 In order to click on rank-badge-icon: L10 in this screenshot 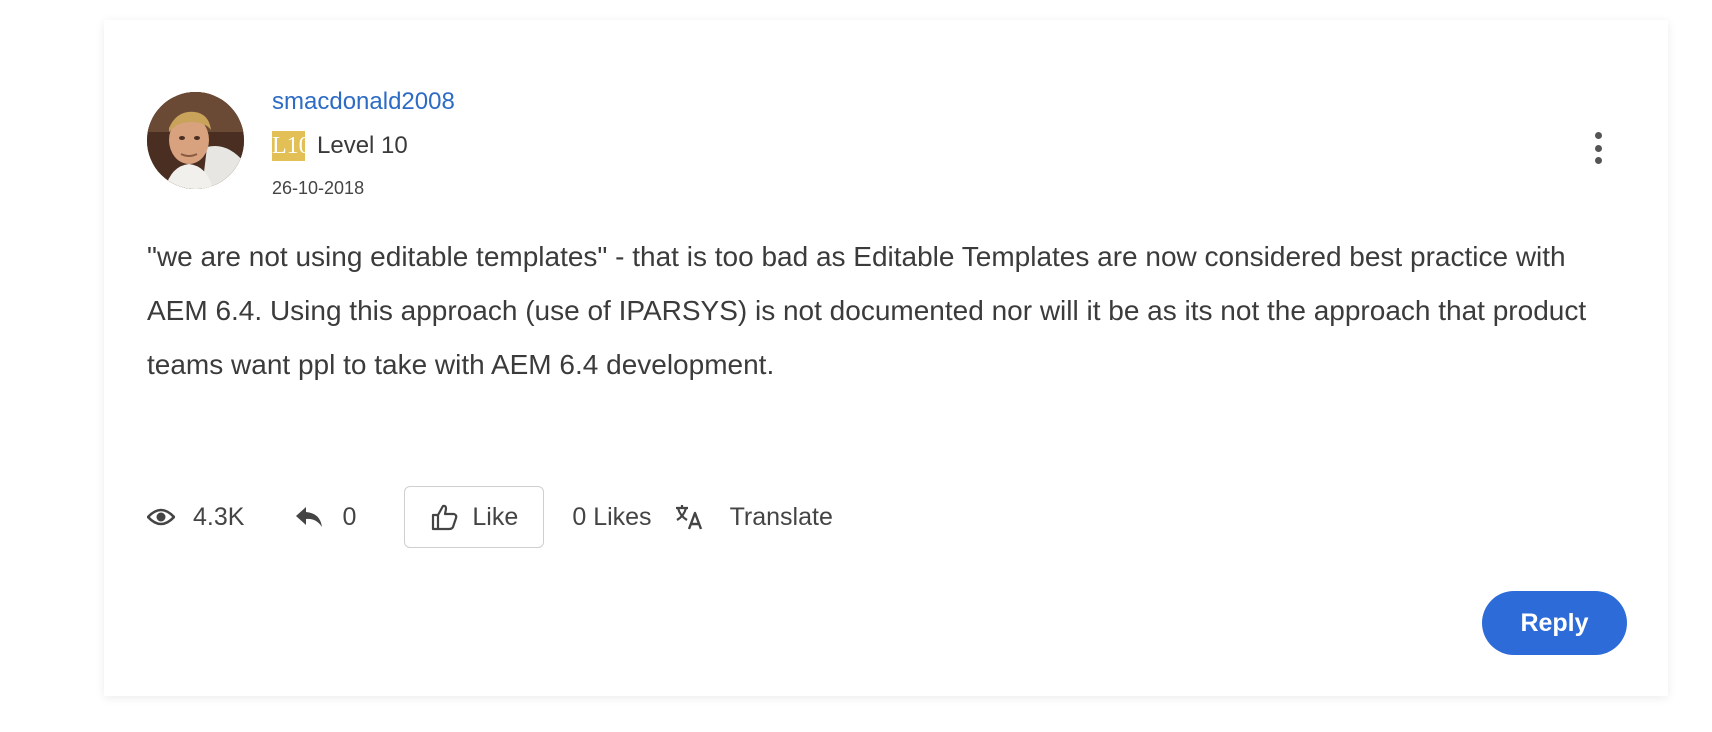, I will do `click(288, 146)`.